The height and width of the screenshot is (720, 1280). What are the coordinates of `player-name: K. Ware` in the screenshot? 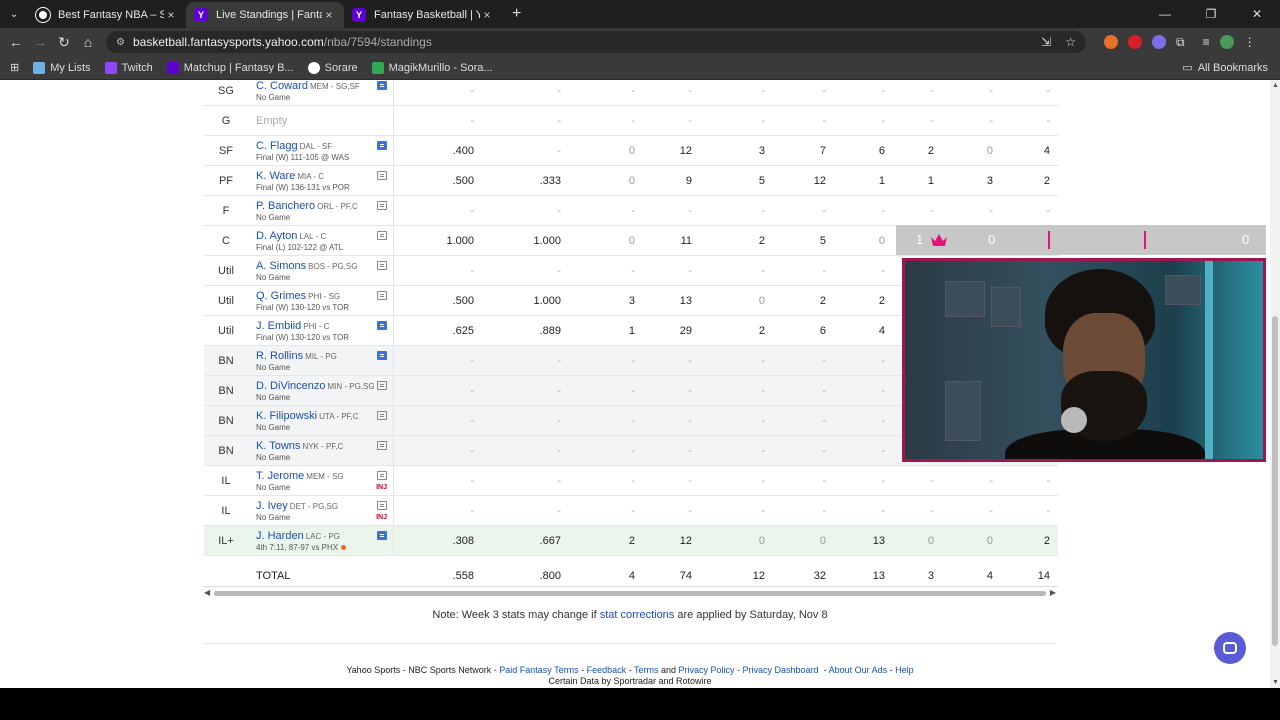 It's located at (275, 176).